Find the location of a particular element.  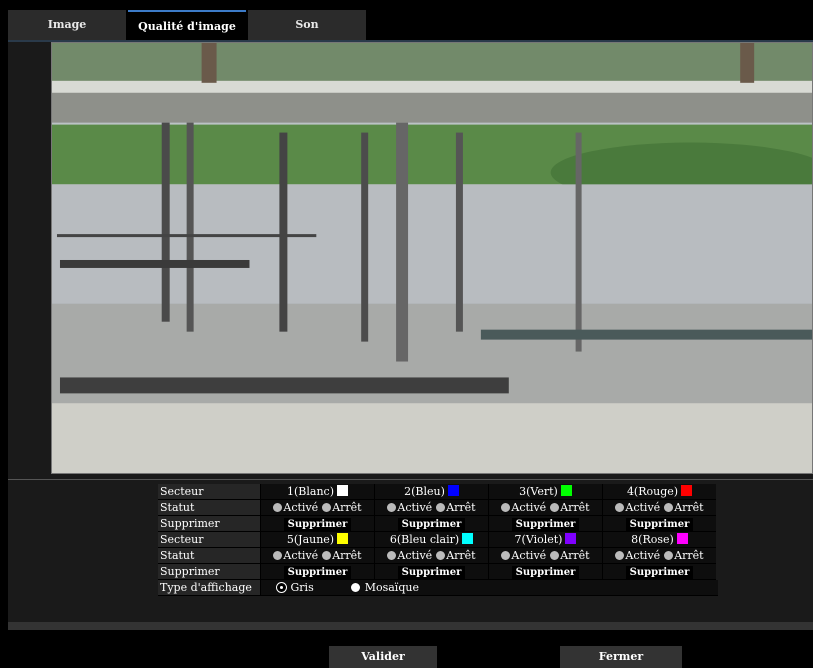

delete-button-5: Supprimer is located at coordinates (317, 573).